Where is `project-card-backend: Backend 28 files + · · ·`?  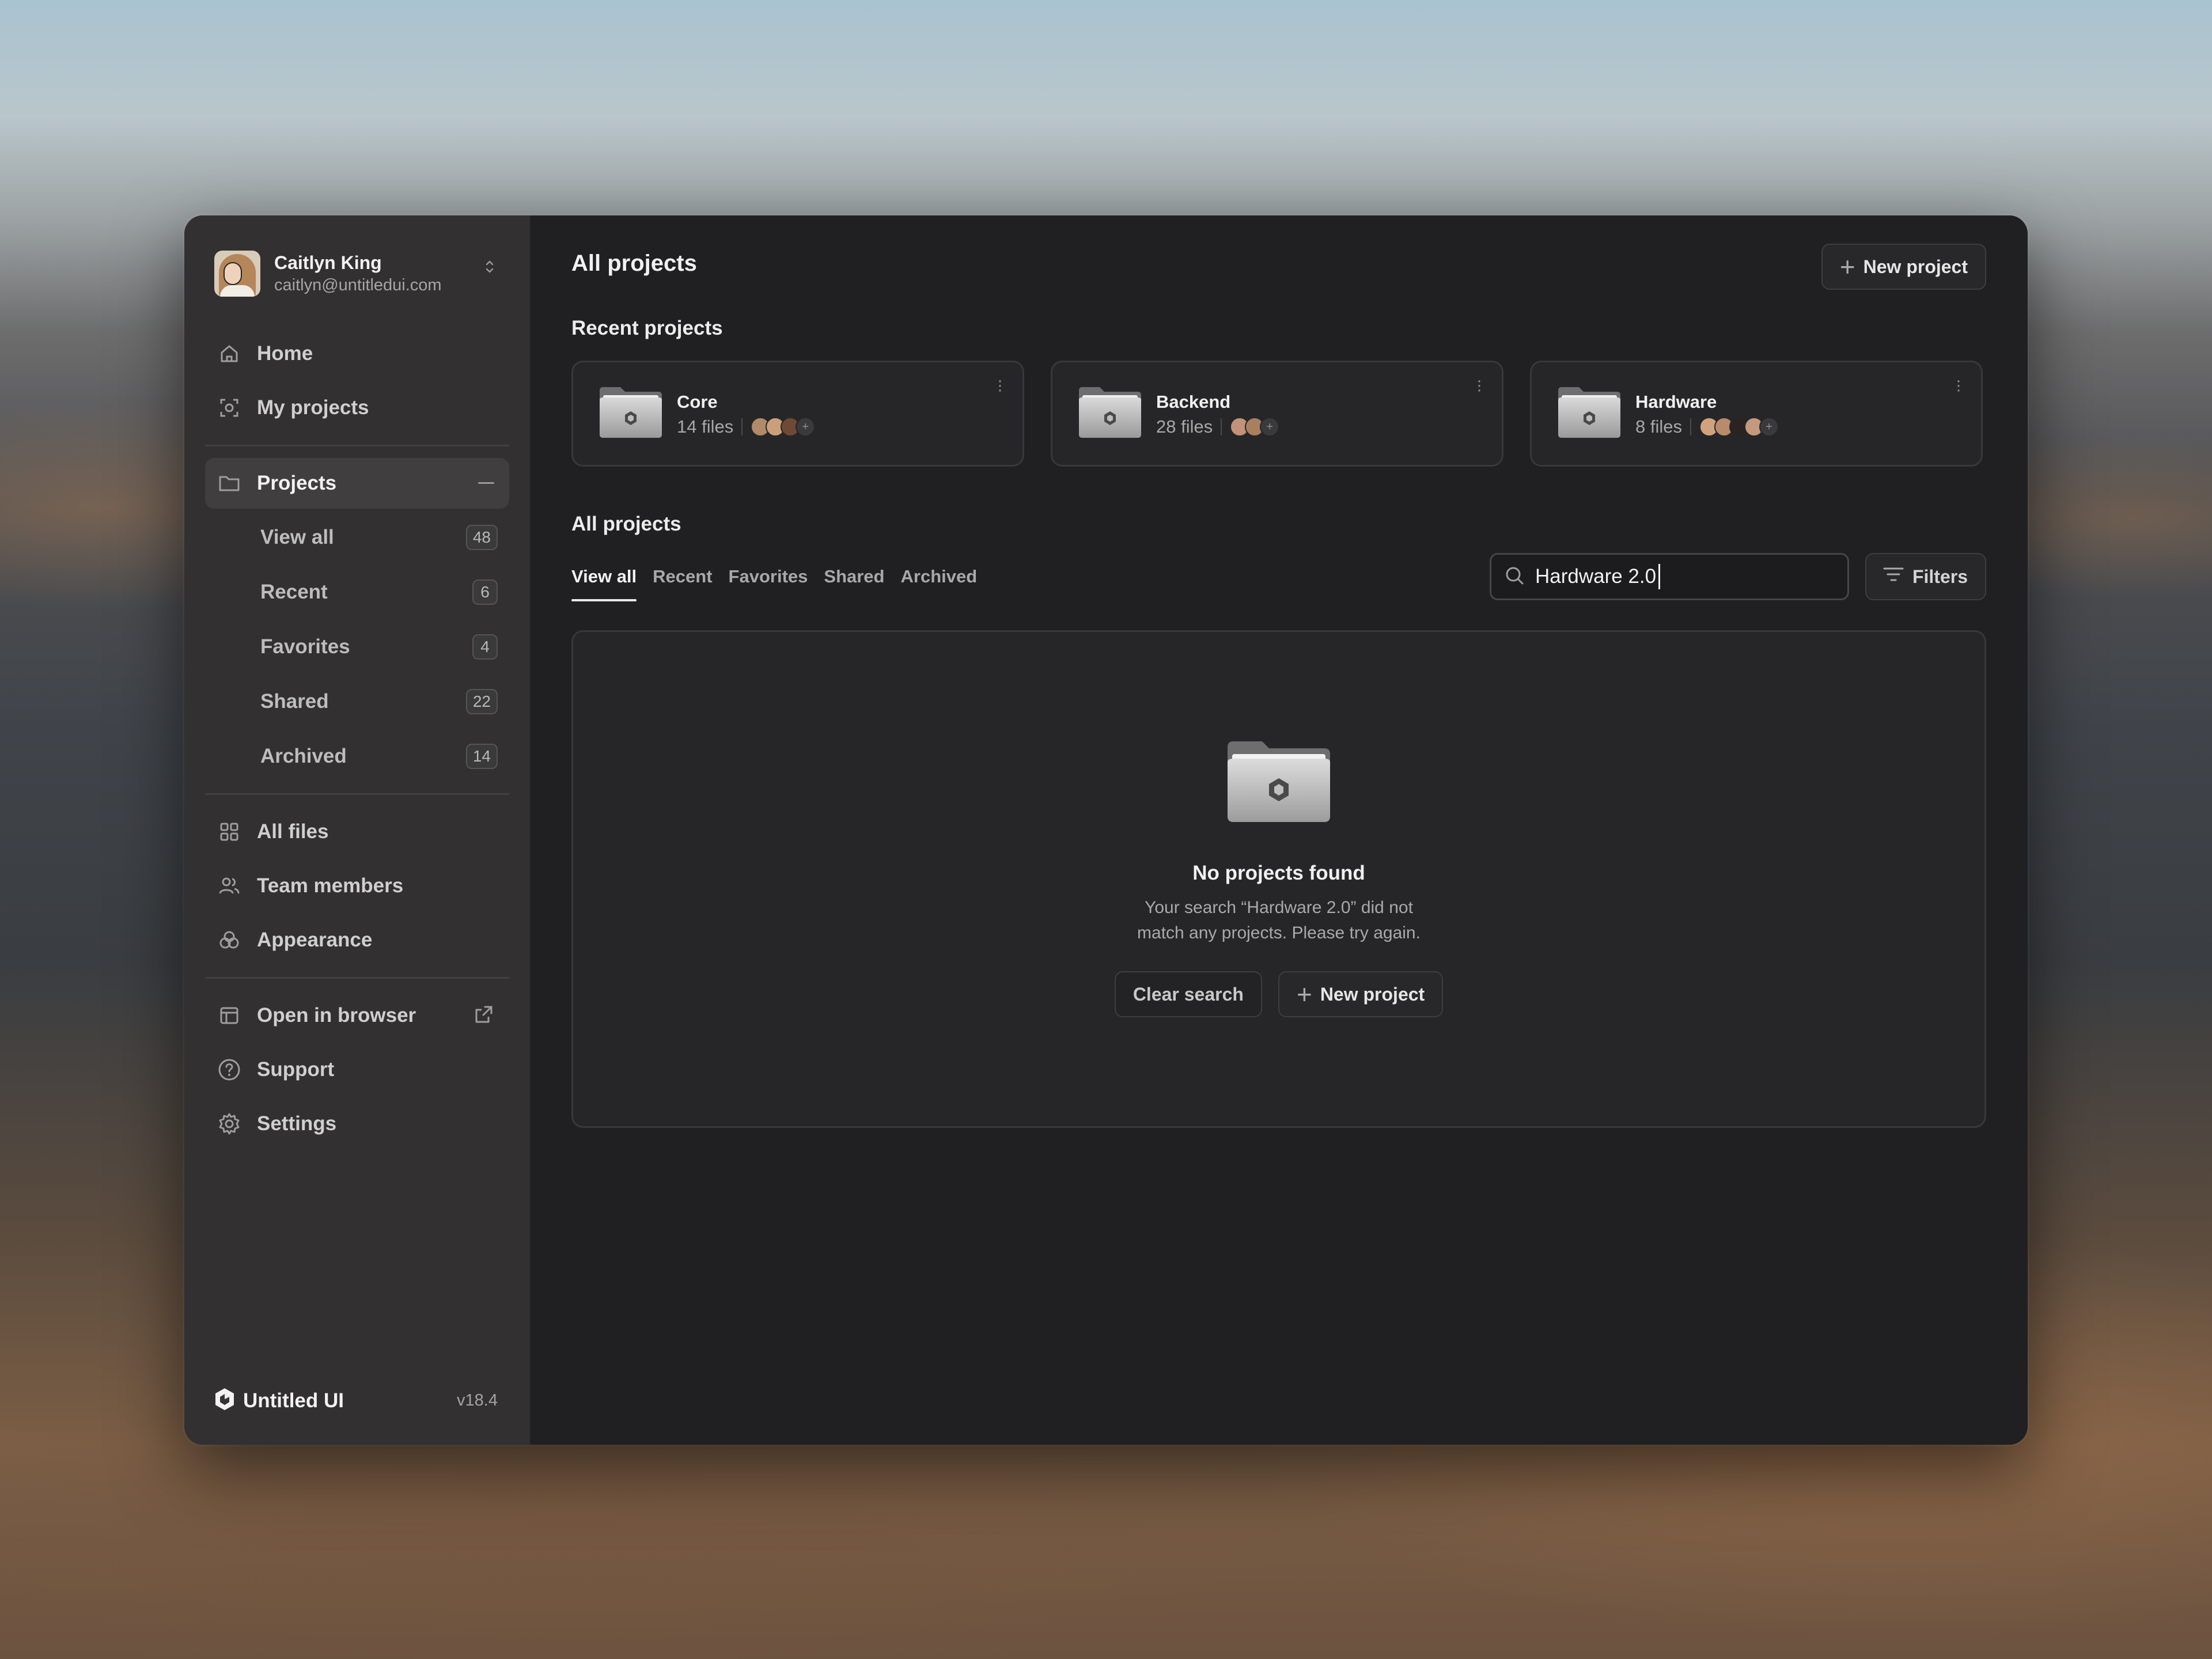
project-card-backend: Backend 28 files + · · · is located at coordinates (1277, 414).